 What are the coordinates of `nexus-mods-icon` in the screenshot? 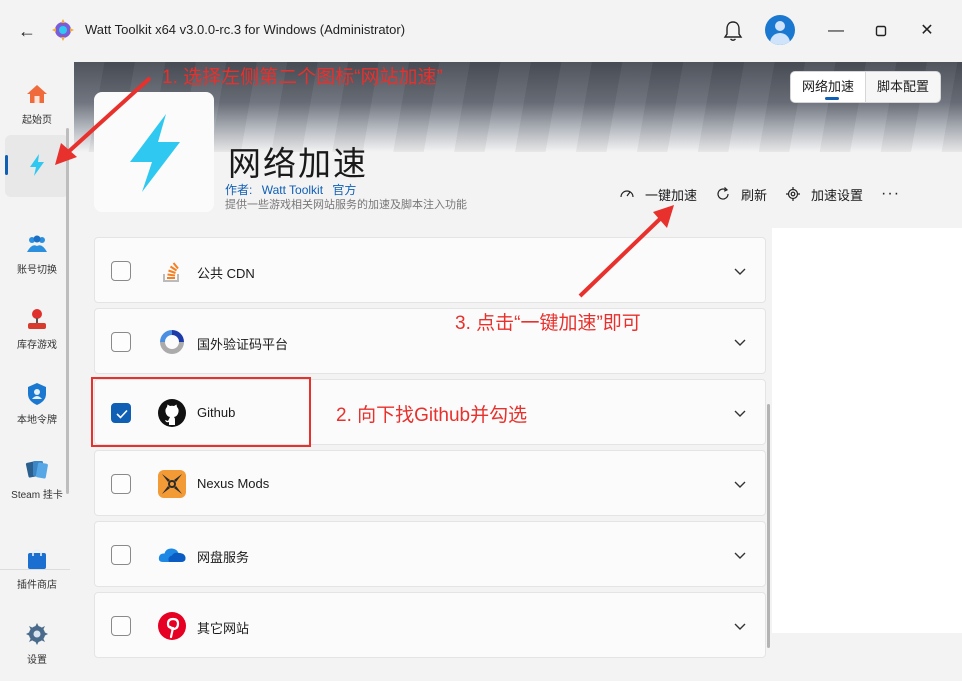 It's located at (172, 484).